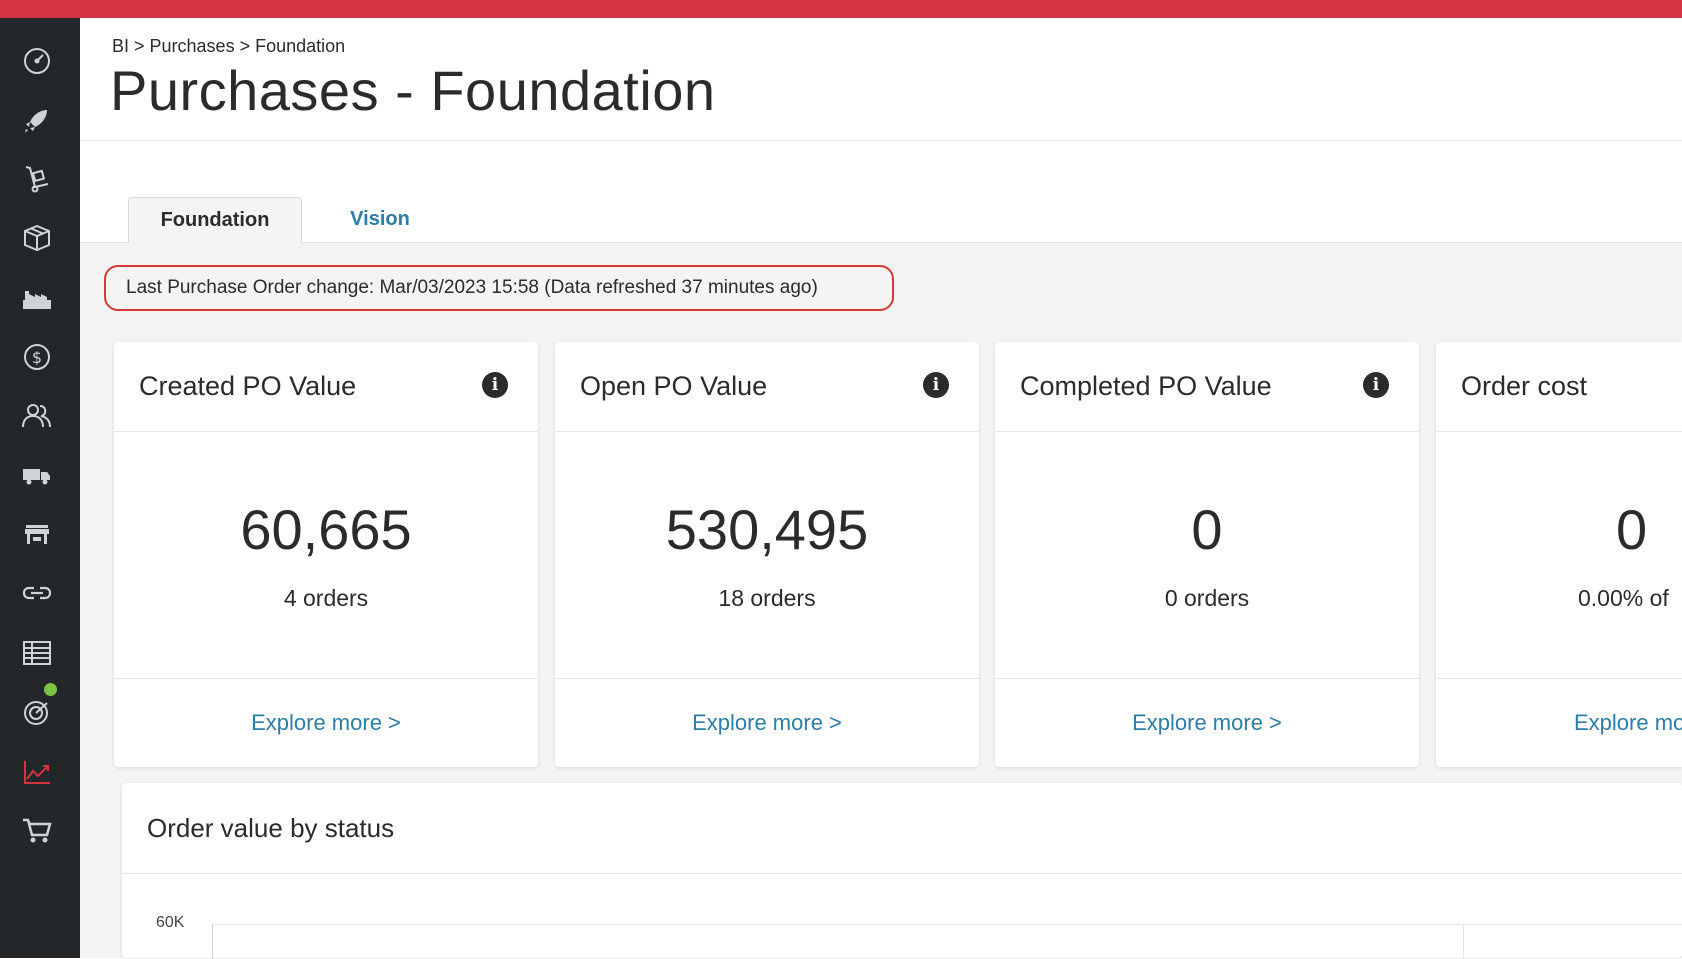 The height and width of the screenshot is (959, 1682). I want to click on cart-icon, so click(37, 831).